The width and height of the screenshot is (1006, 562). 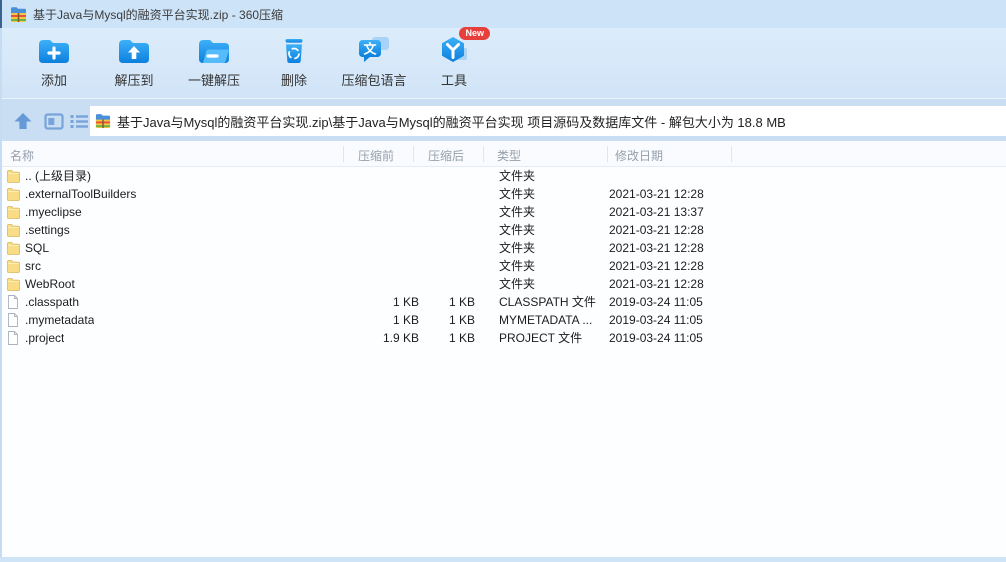 I want to click on file-row: .. (上级目录) 文件夹, so click(x=504, y=176).